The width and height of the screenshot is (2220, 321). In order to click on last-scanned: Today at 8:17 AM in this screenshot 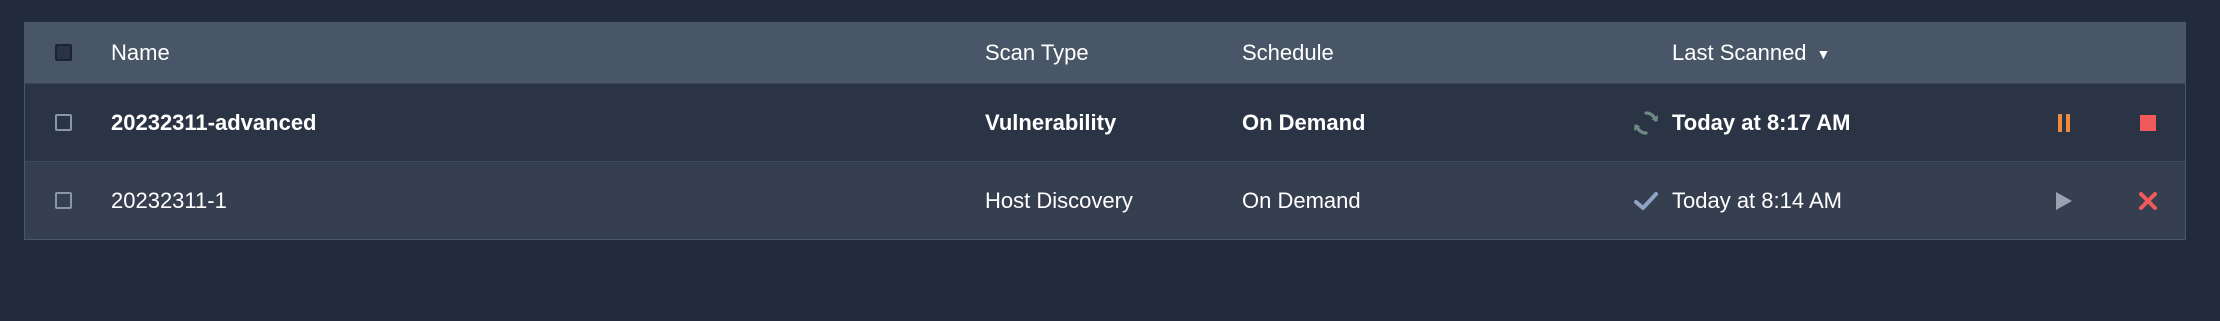, I will do `click(1761, 122)`.